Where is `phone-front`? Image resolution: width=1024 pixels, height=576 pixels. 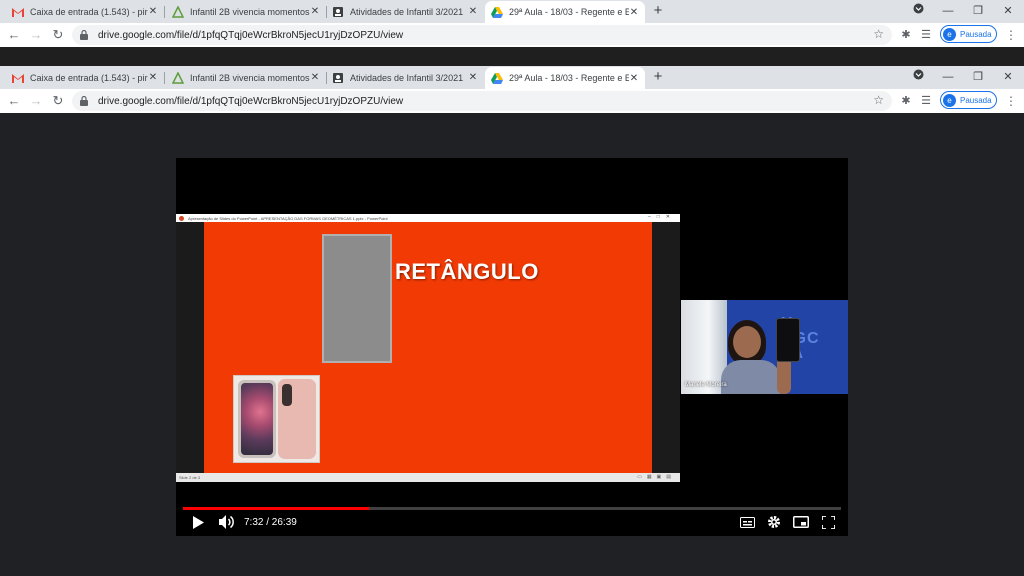 phone-front is located at coordinates (257, 419).